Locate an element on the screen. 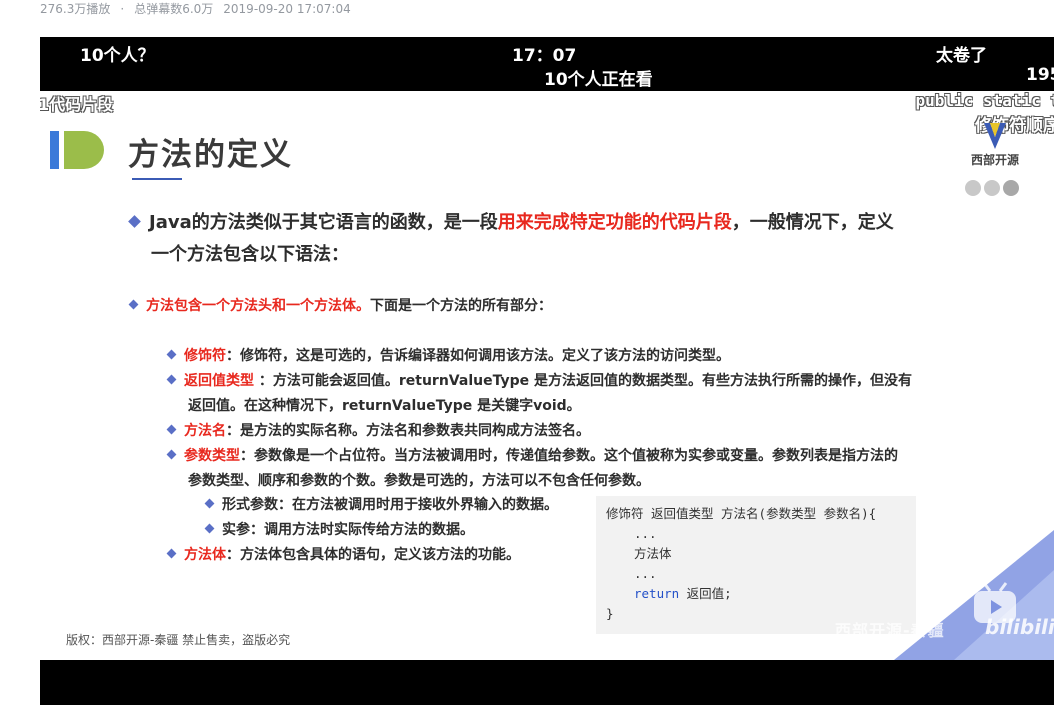 Image resolution: width=1054 pixels, height=705 pixels. brand-logo-block: 西部开源 is located at coordinates (995, 144).